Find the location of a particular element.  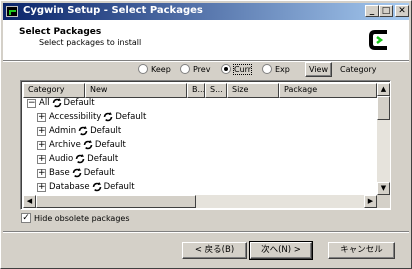

scrollbar-corner is located at coordinates (383, 201).